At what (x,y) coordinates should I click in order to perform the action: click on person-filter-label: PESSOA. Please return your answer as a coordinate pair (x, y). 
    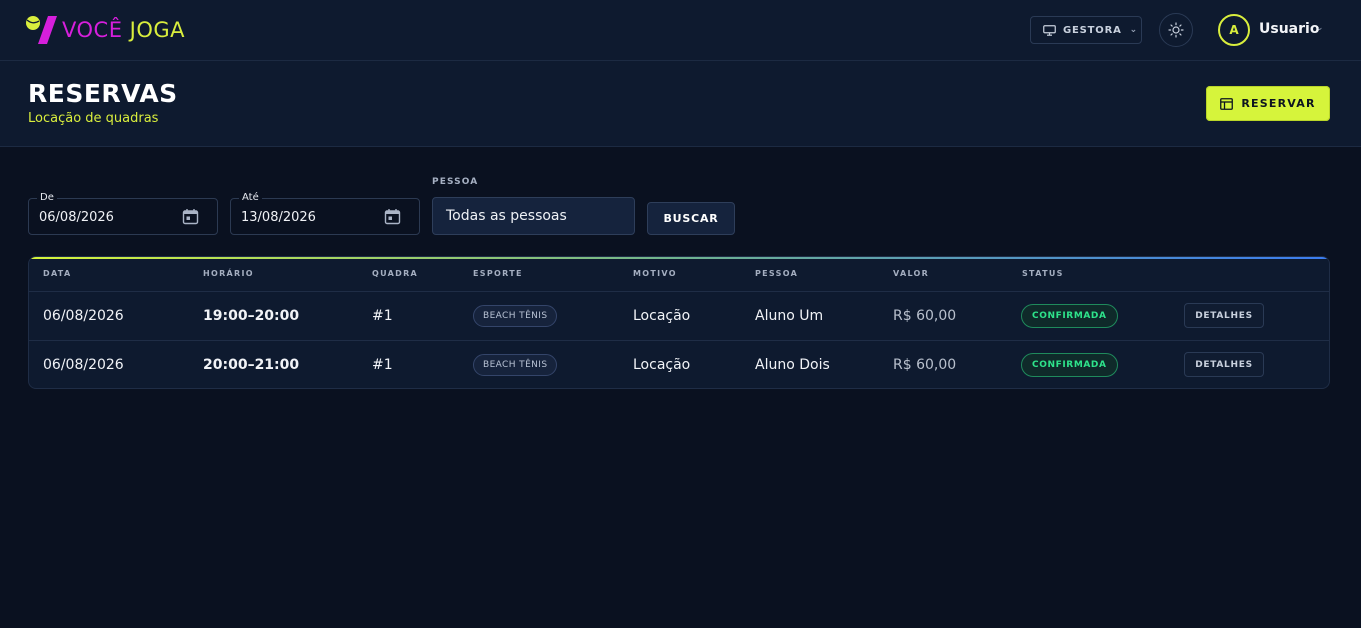
    Looking at the image, I should click on (455, 182).